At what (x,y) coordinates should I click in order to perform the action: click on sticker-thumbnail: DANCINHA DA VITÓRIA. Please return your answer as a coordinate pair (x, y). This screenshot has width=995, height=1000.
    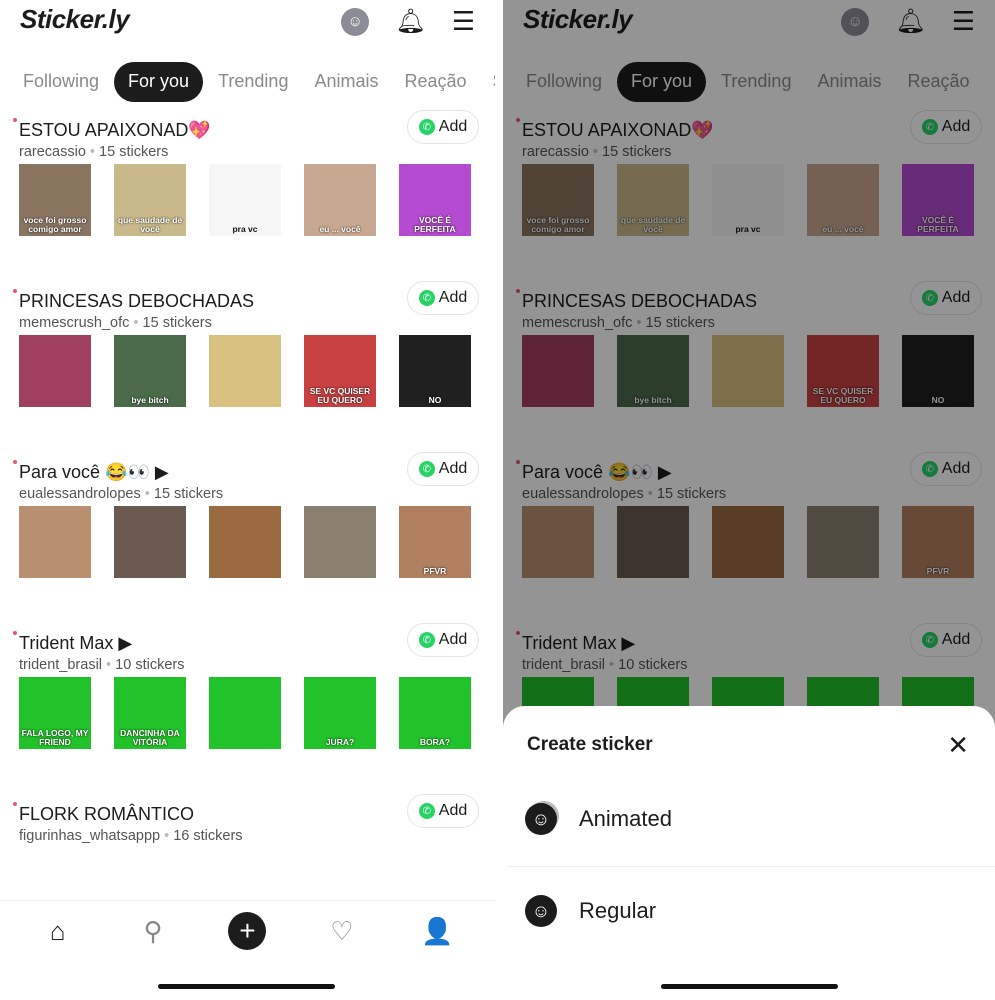
    Looking at the image, I should click on (150, 713).